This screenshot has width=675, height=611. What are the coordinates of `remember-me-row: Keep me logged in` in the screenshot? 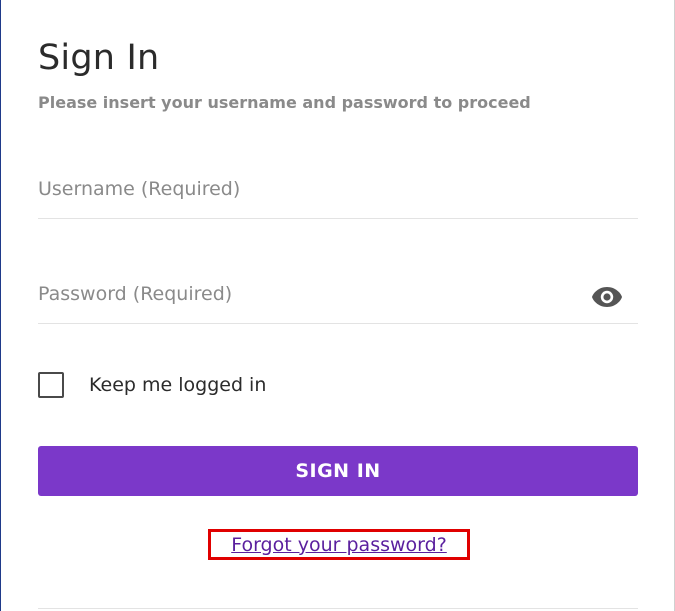 It's located at (152, 385).